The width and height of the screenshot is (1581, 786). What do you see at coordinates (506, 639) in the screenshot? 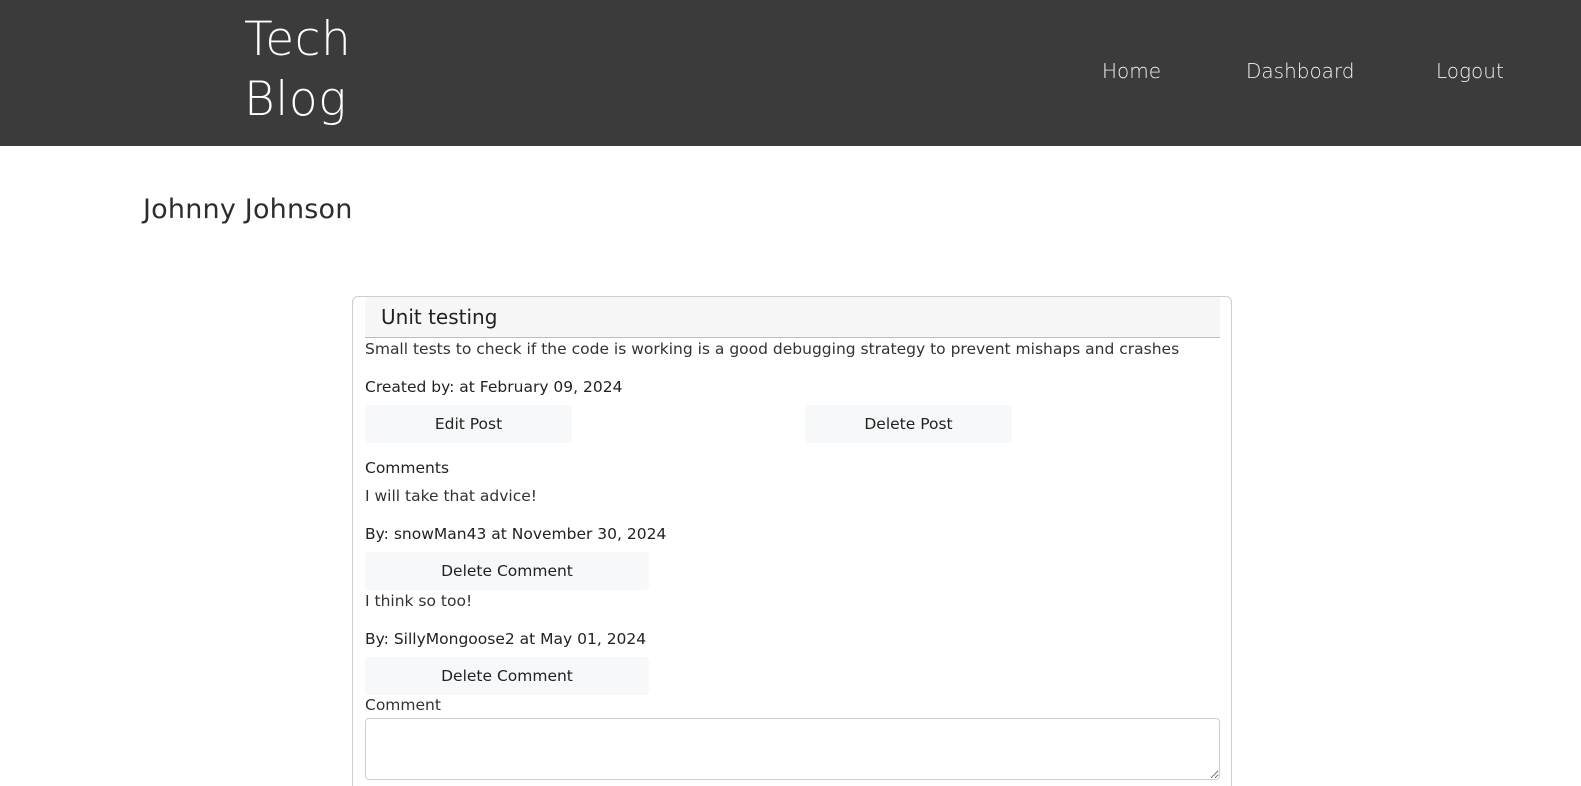
I see `comment-meta: By: SillyMongoose2 at May 01, 2024` at bounding box center [506, 639].